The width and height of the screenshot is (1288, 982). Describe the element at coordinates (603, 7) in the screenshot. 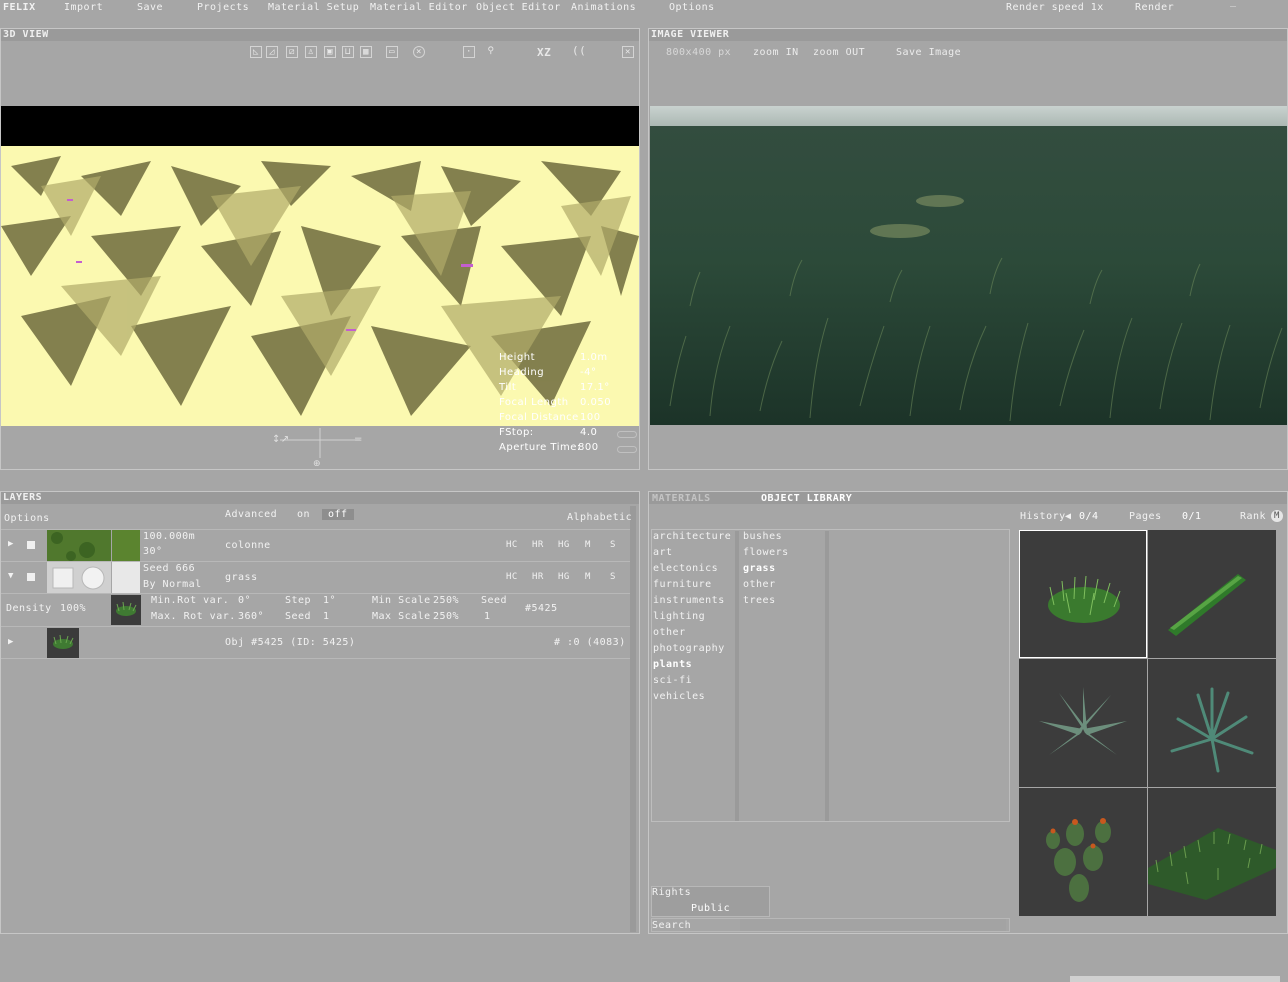

I see `menu-animations: Animations` at that location.